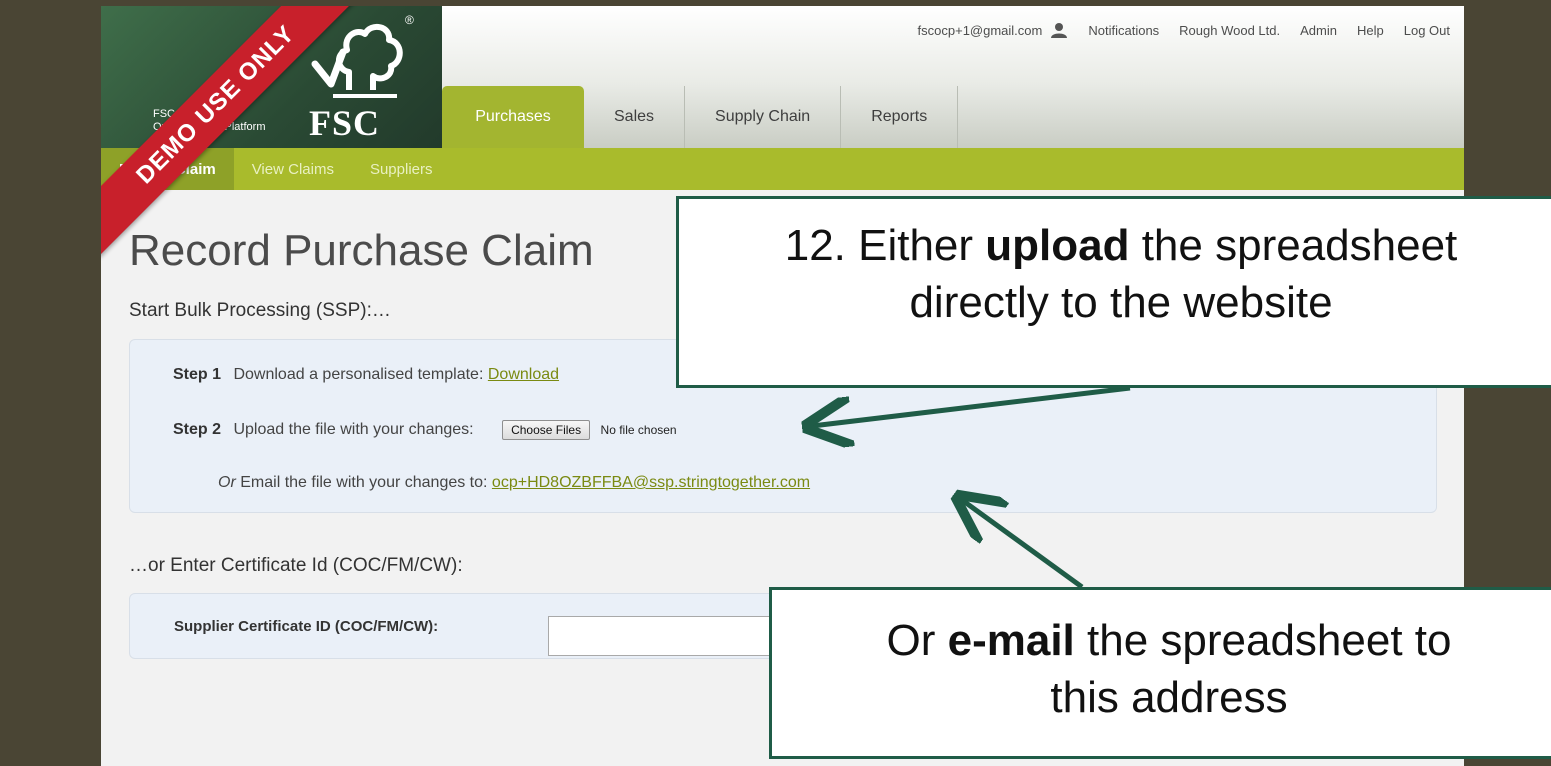 This screenshot has height=766, width=1551. I want to click on ssp-email-link: ocp+HD8OZBFFBA@ssp.stringtogether.com, so click(651, 482).